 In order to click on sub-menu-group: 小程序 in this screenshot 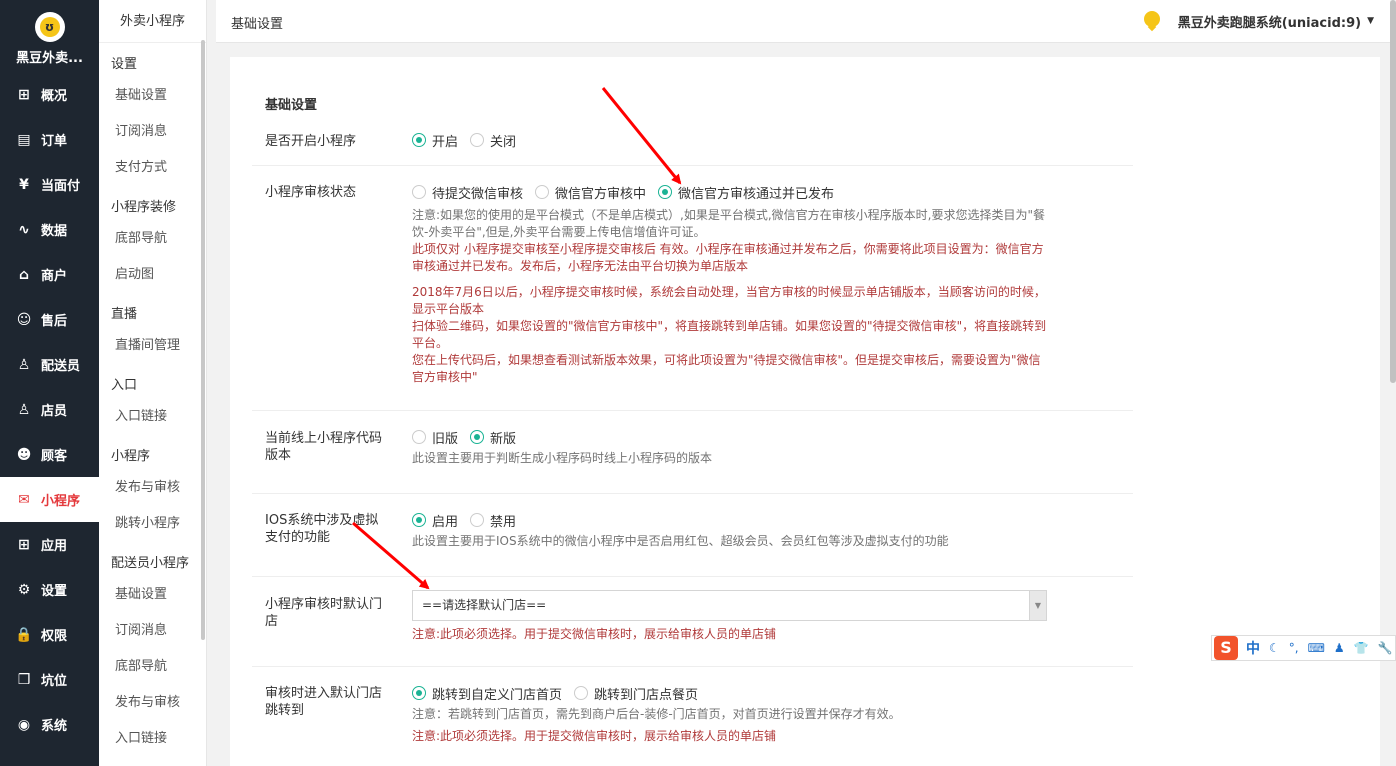, I will do `click(131, 456)`.